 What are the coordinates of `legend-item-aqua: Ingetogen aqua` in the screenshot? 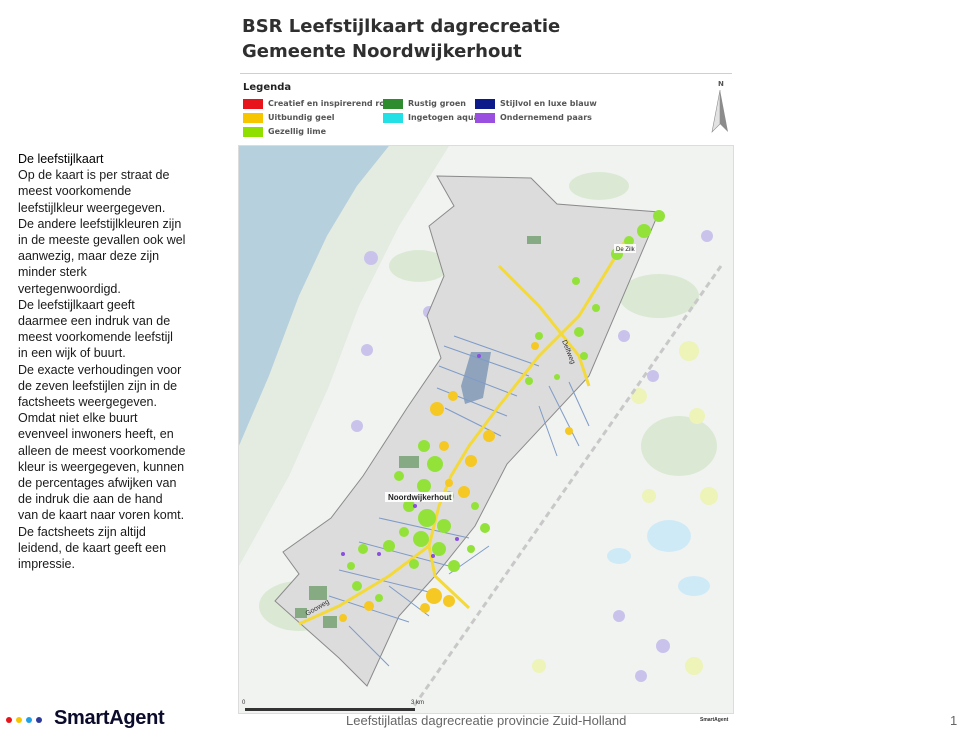 It's located at (431, 118).